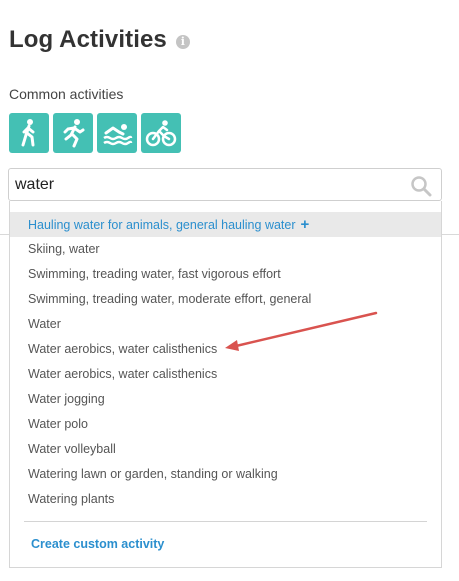  Describe the element at coordinates (205, 185) in the screenshot. I see `search-input` at that location.